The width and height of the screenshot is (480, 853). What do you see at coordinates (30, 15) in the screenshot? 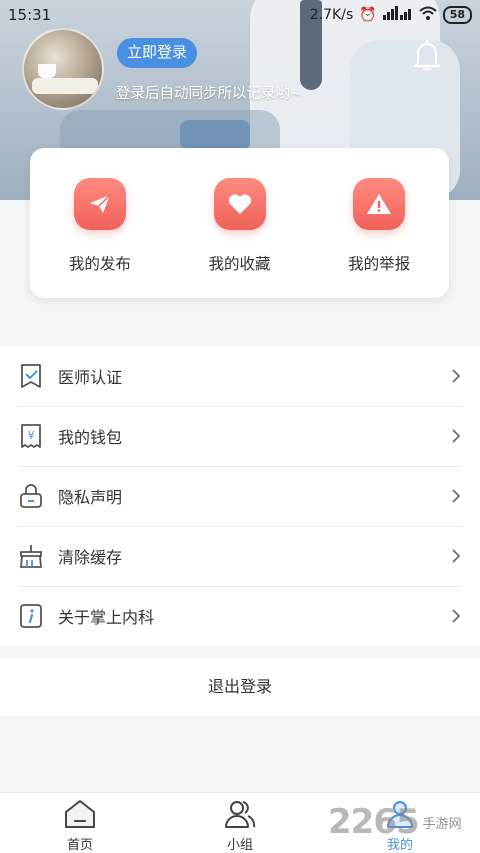
I see `status-time: 15:31` at bounding box center [30, 15].